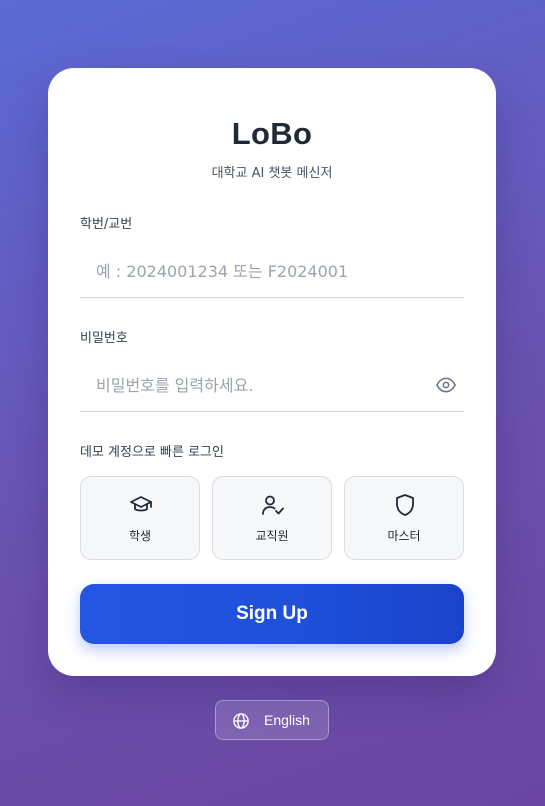 This screenshot has height=806, width=545. I want to click on demo-staff-button: 교직원, so click(272, 518).